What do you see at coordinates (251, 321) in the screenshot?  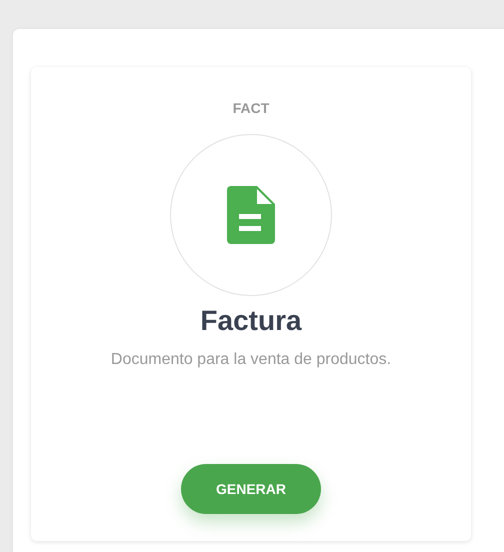 I see `card-title: Factura` at bounding box center [251, 321].